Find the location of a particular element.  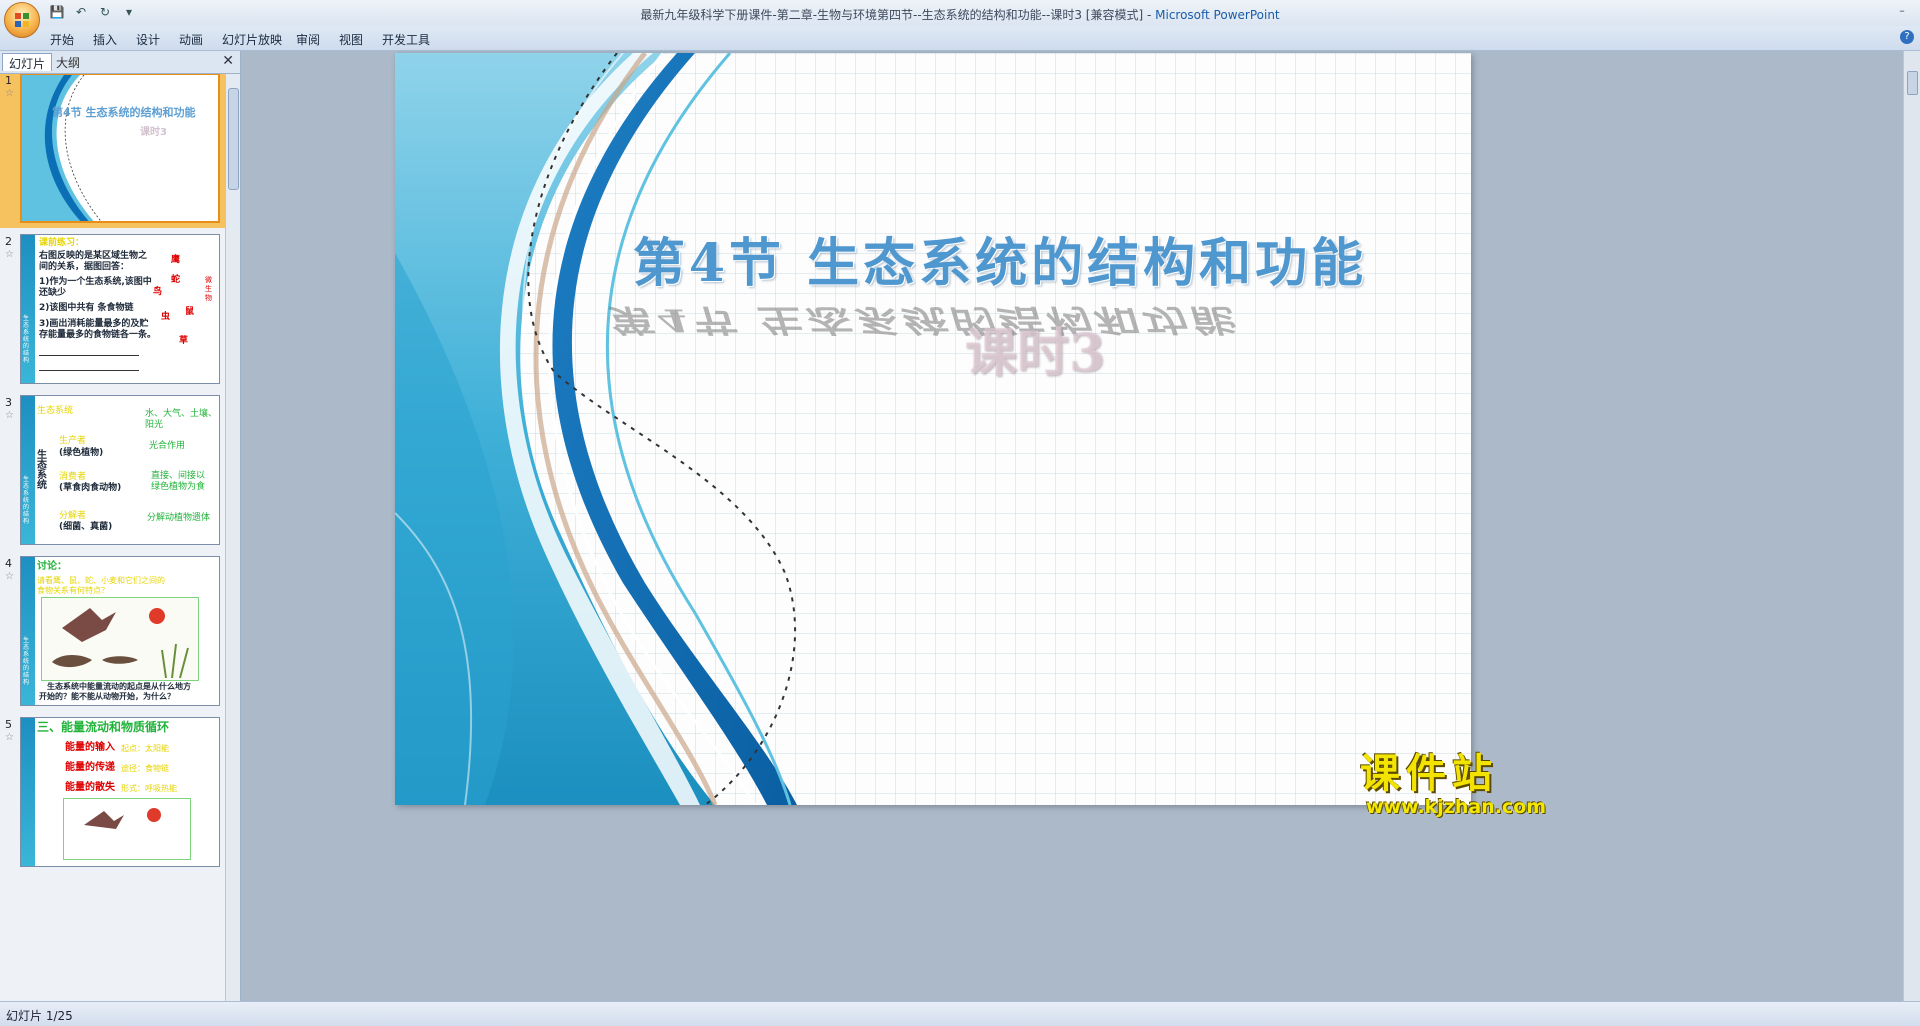

site-watermark: 课件站 www.kjzhan.com is located at coordinates (1458, 787).